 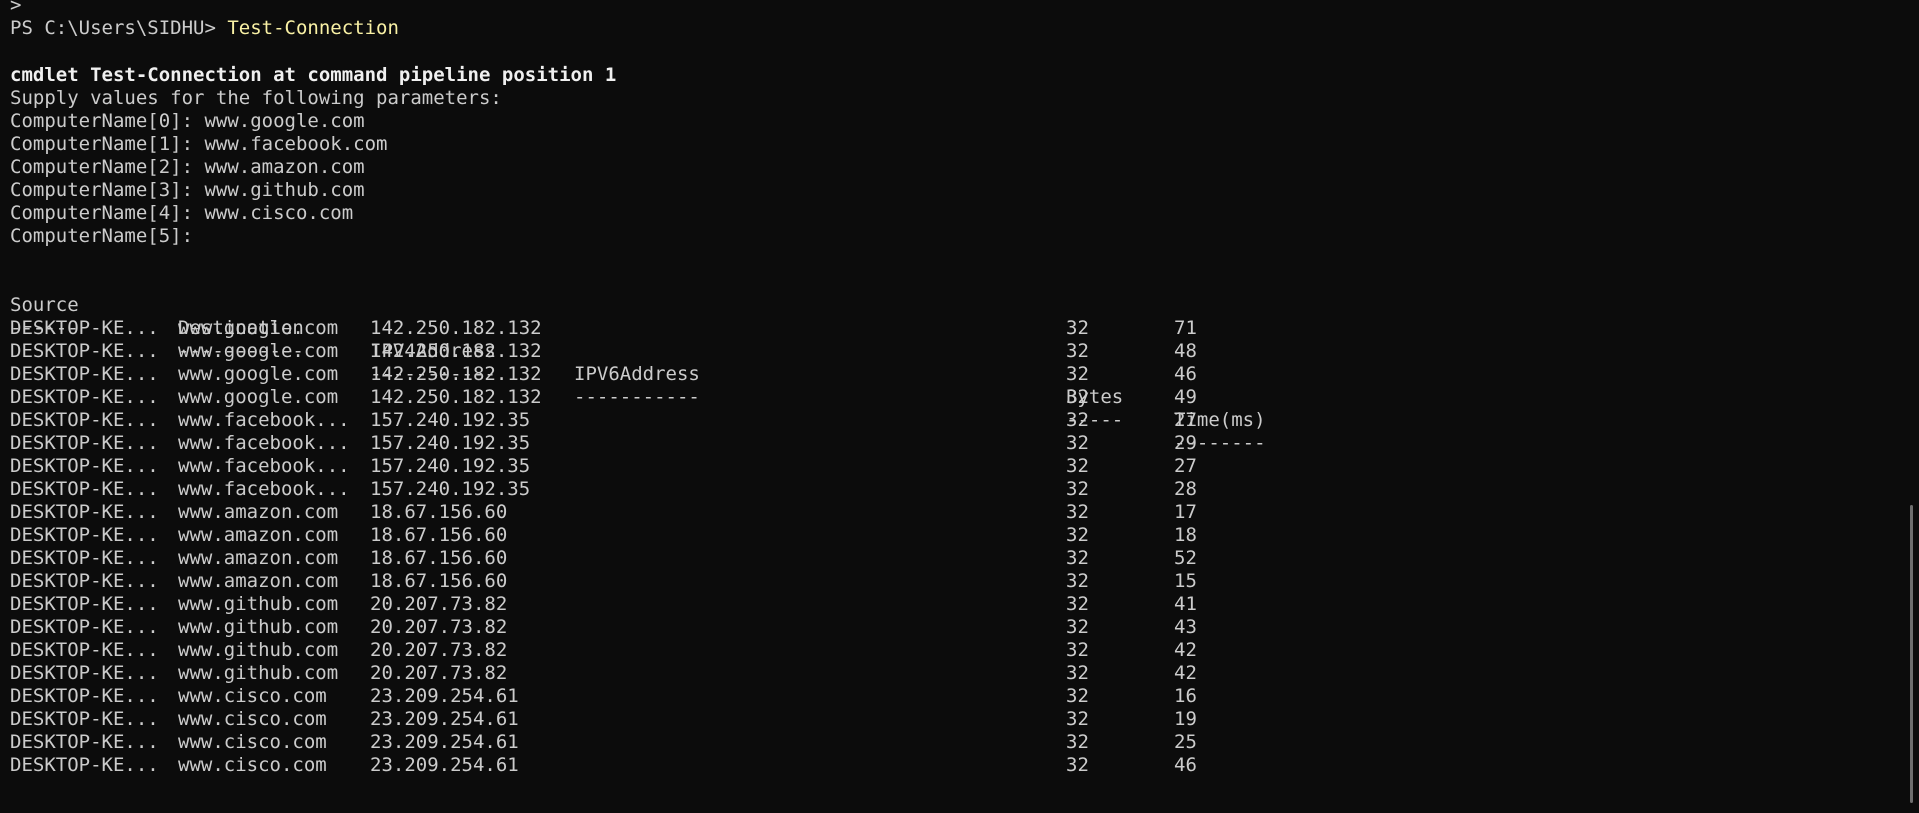 I want to click on cell-time: 16, so click(x=1185, y=696).